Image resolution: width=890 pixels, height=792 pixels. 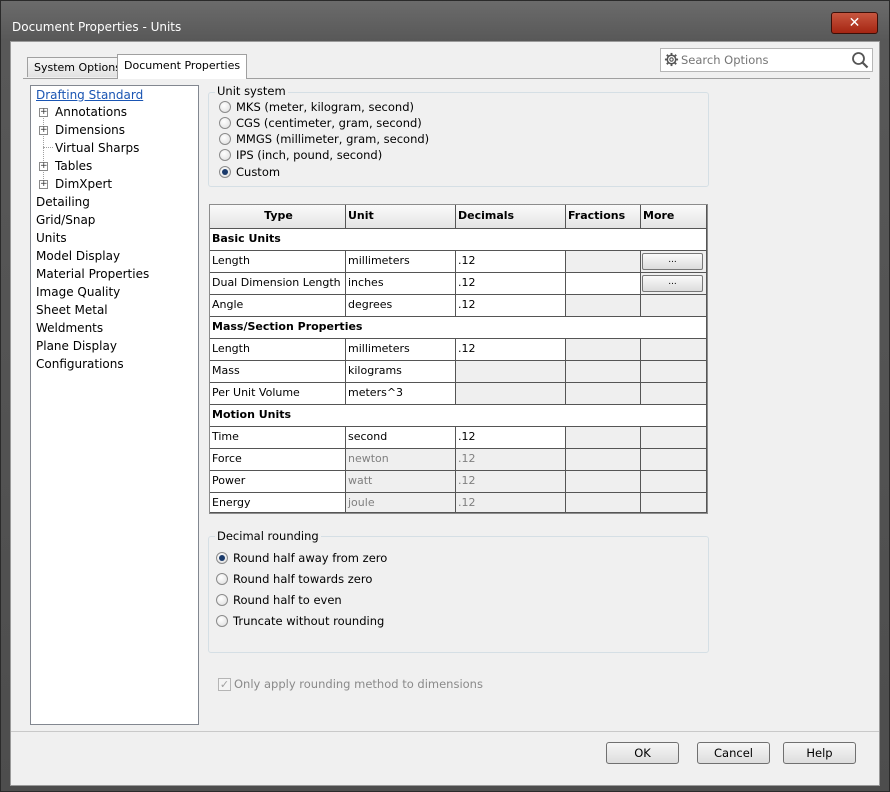 I want to click on tab-document-properties: Document Properties, so click(x=182, y=66).